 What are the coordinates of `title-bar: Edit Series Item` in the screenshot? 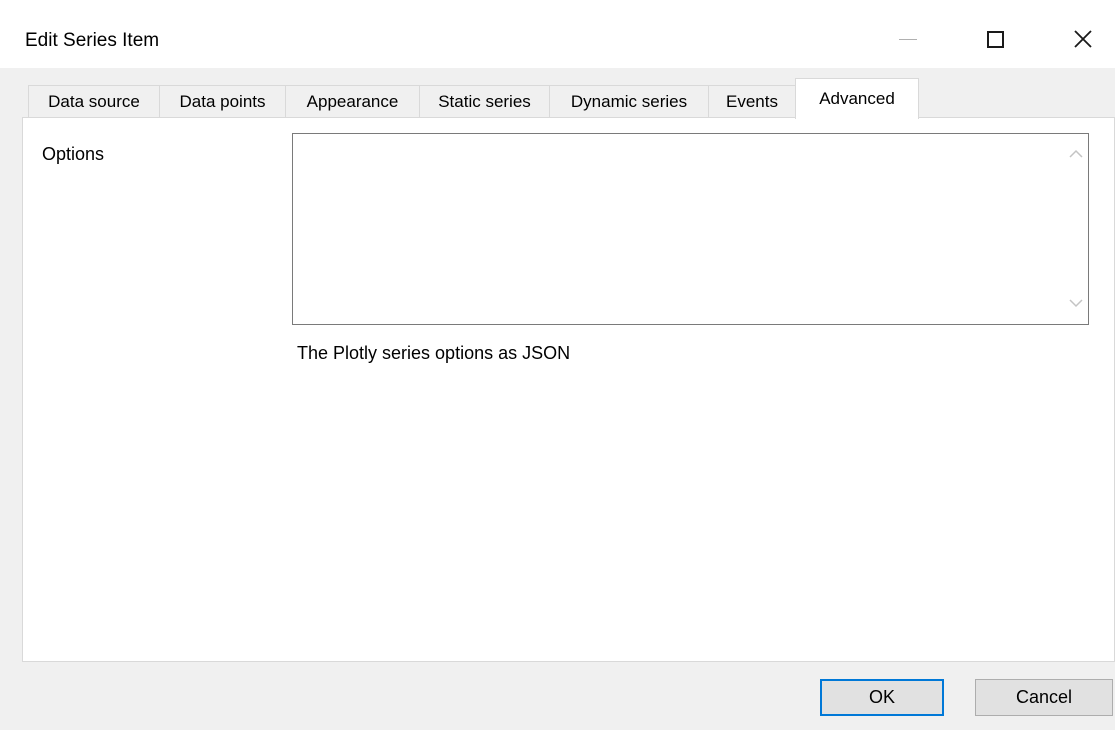 It's located at (557, 34).